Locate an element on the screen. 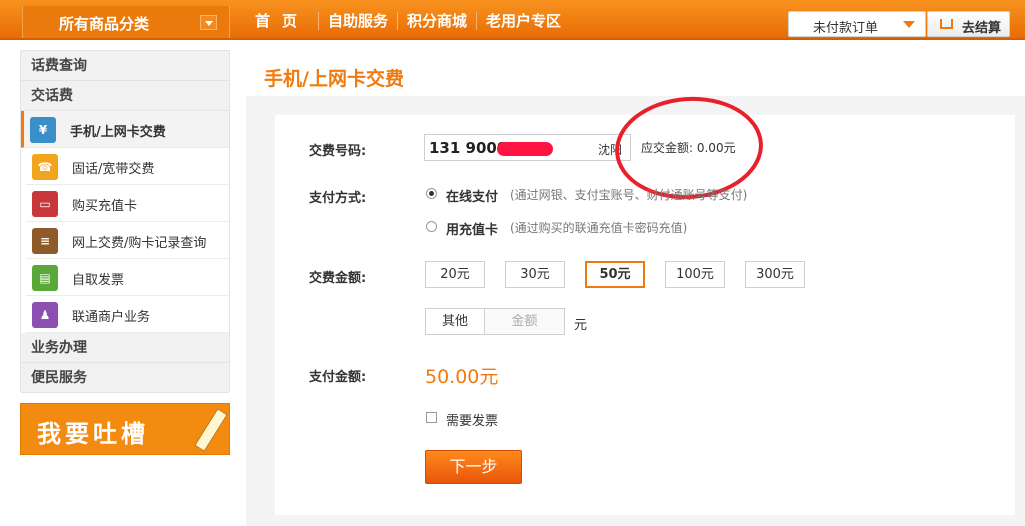  sidebar-item-merchant: ♟ 联通商户业务 is located at coordinates (127, 314).